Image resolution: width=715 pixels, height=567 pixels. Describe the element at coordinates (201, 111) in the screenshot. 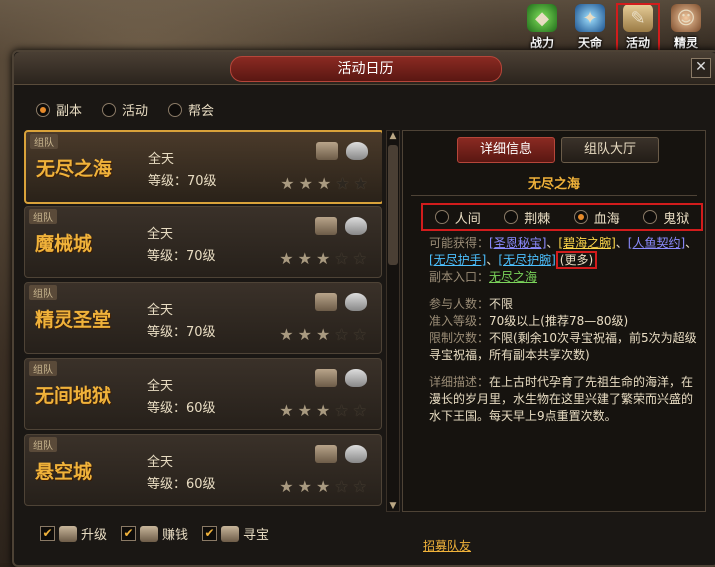

I see `filter-label: 帮会` at that location.